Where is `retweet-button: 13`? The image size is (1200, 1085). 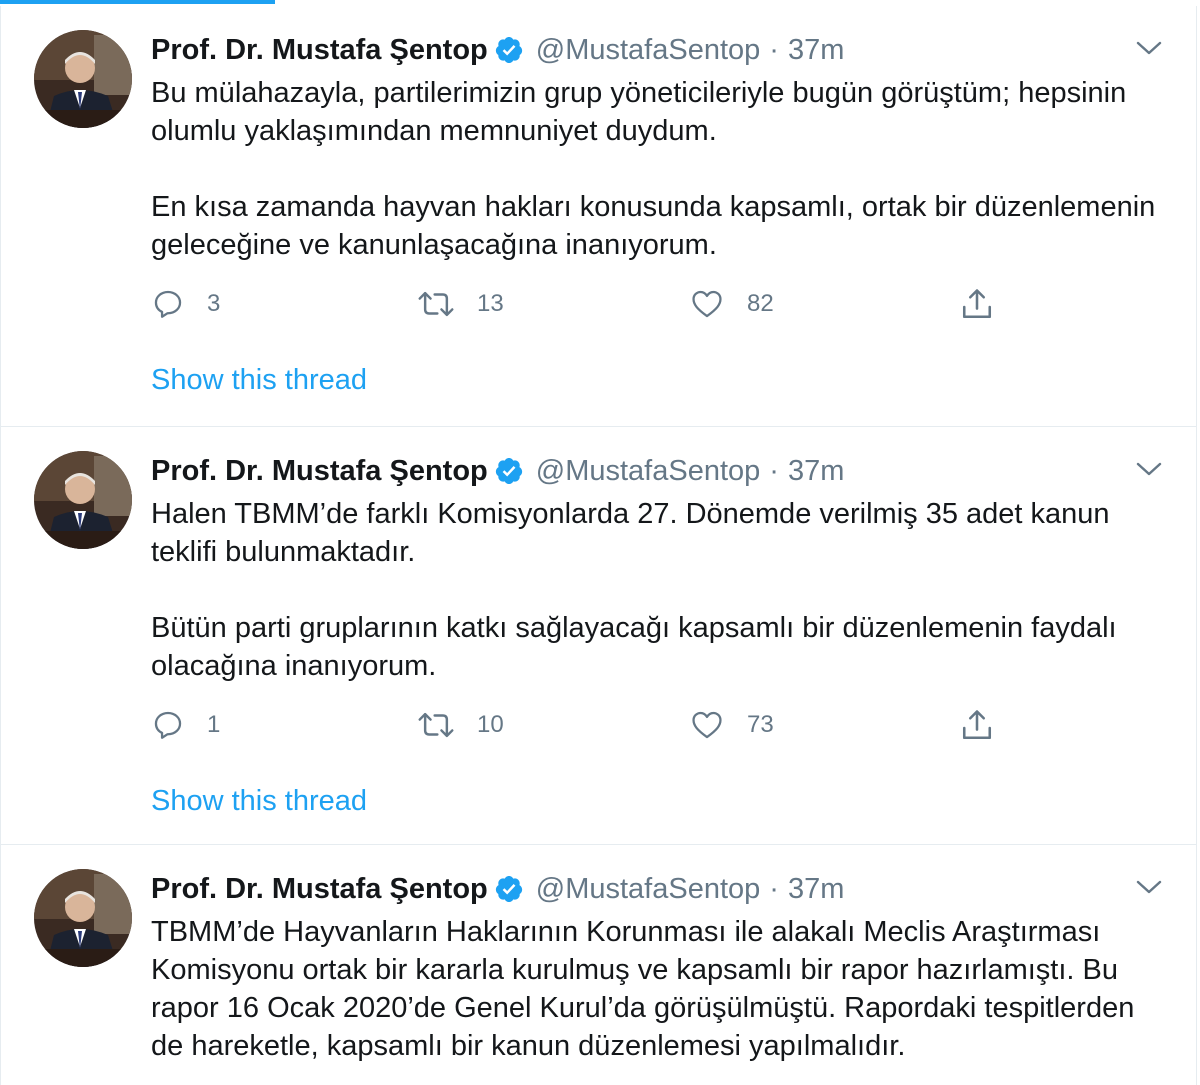
retweet-button: 13 is located at coordinates (460, 304).